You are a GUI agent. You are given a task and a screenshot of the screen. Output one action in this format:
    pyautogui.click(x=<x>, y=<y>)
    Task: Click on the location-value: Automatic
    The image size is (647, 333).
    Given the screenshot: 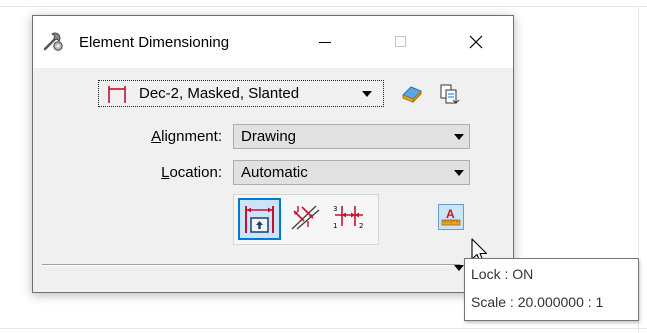 What is the action you would take?
    pyautogui.click(x=274, y=172)
    